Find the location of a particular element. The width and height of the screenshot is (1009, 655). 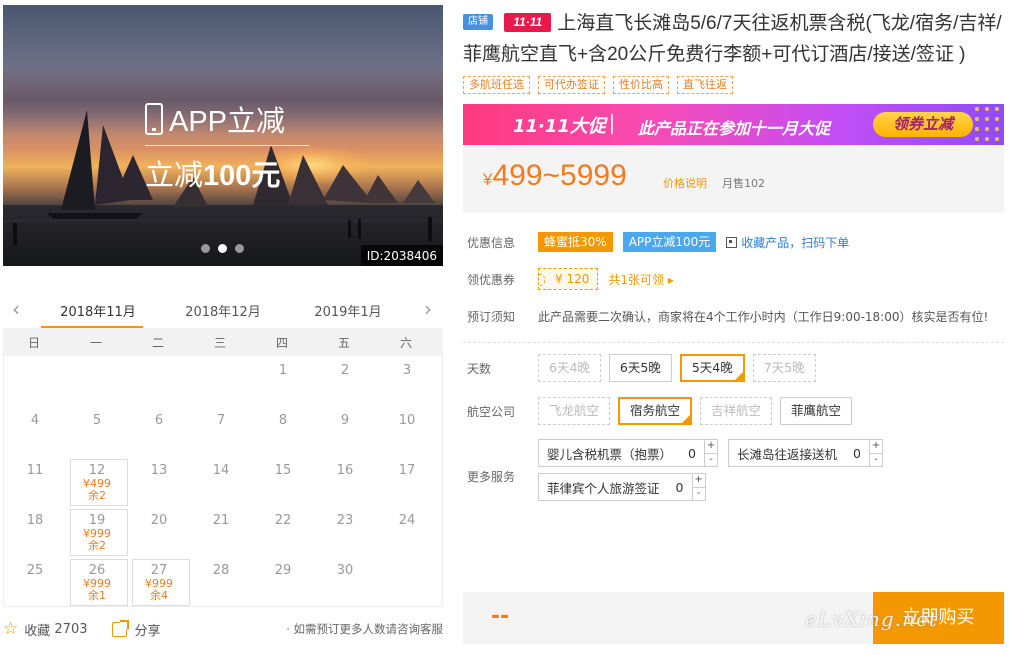

banner-divider is located at coordinates (612, 124).